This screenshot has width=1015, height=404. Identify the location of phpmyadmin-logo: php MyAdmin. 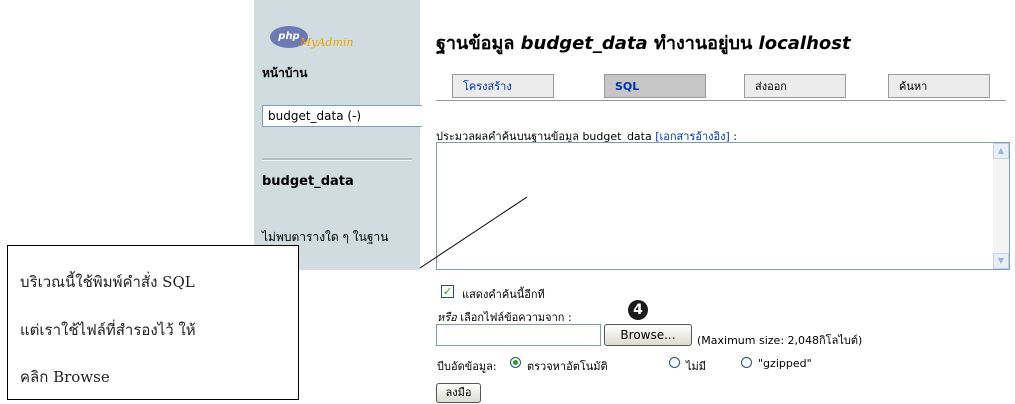
(325, 39).